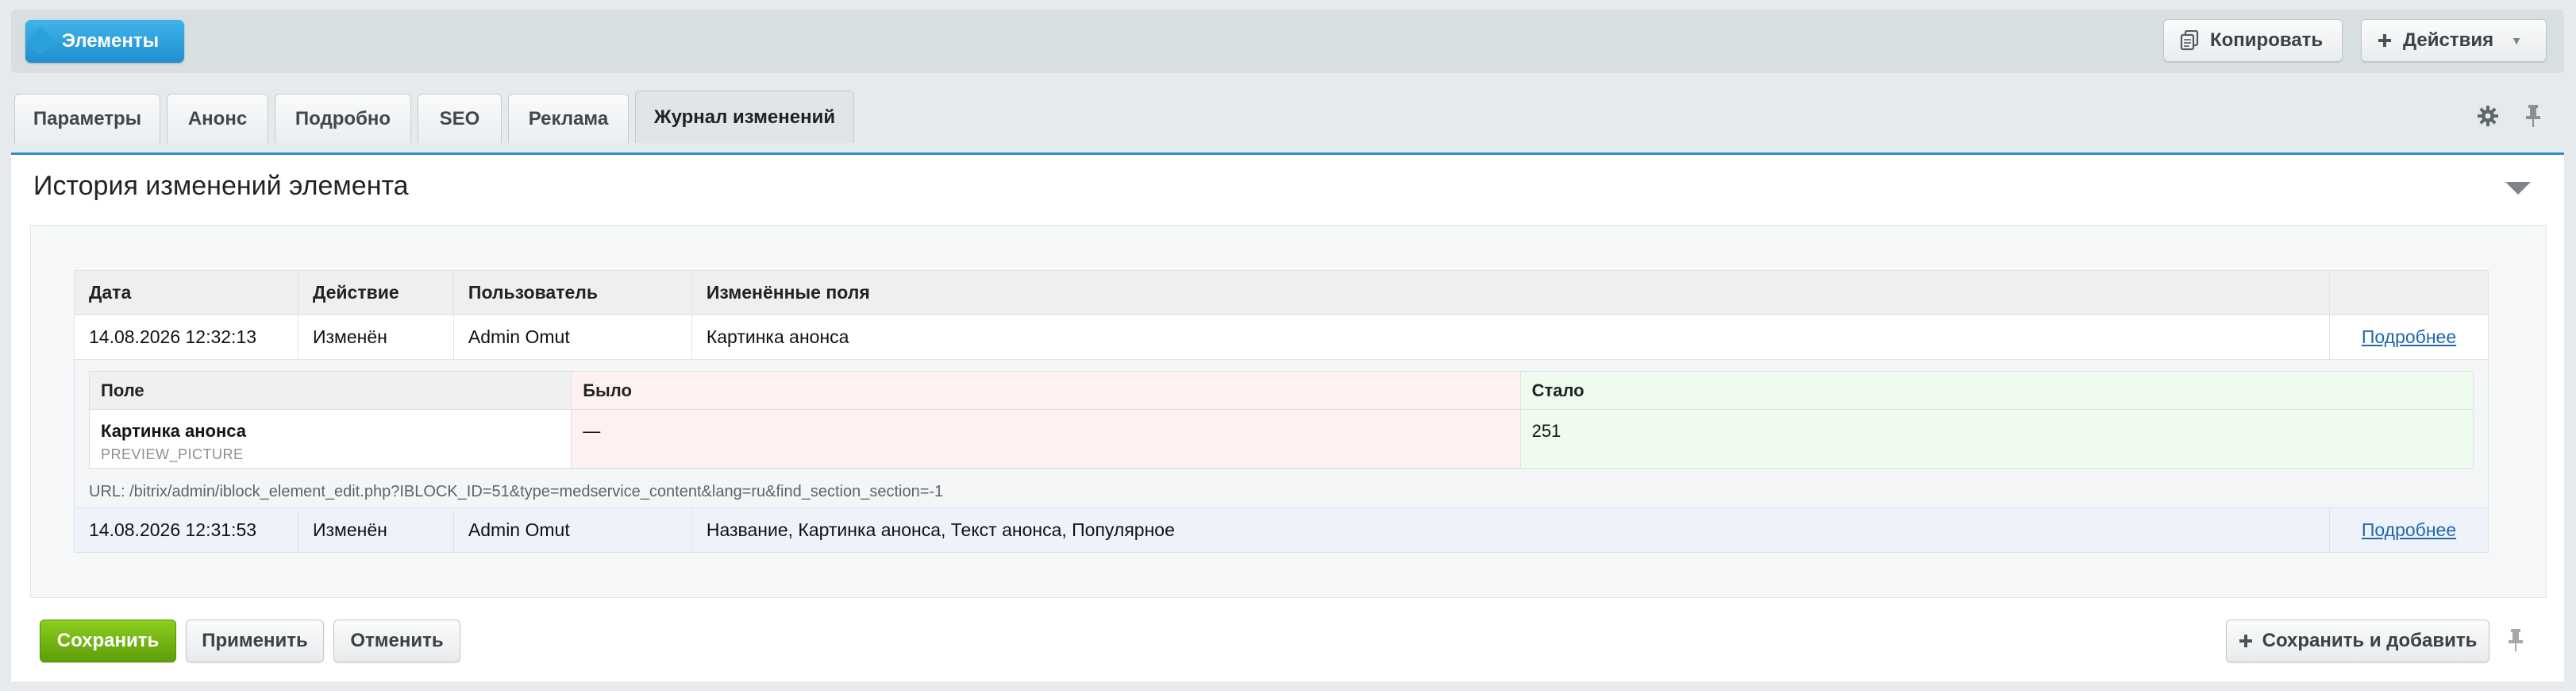 The image size is (2576, 691). I want to click on detail-field-cell: Картинка анонса PREVIEW_PICTURE, so click(330, 439).